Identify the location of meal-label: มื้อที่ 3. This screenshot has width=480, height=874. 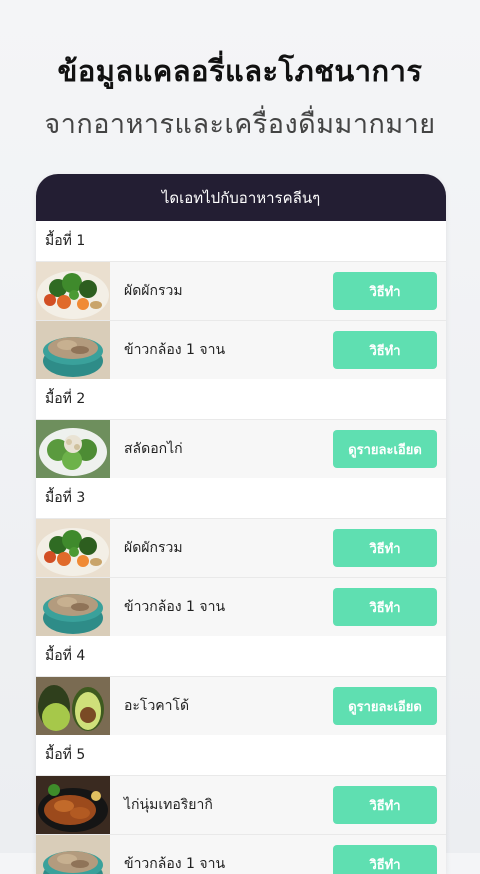
(65, 498).